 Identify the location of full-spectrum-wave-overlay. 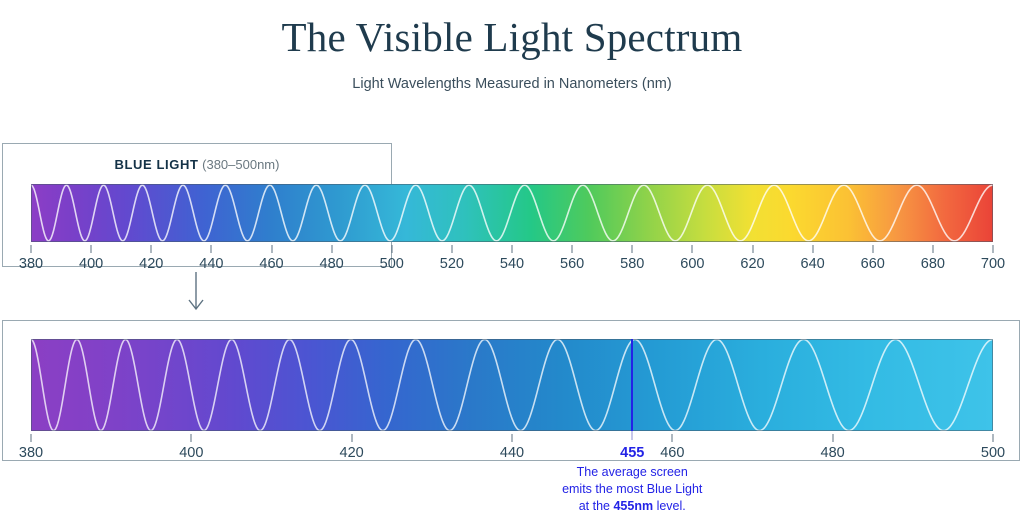
(512, 213).